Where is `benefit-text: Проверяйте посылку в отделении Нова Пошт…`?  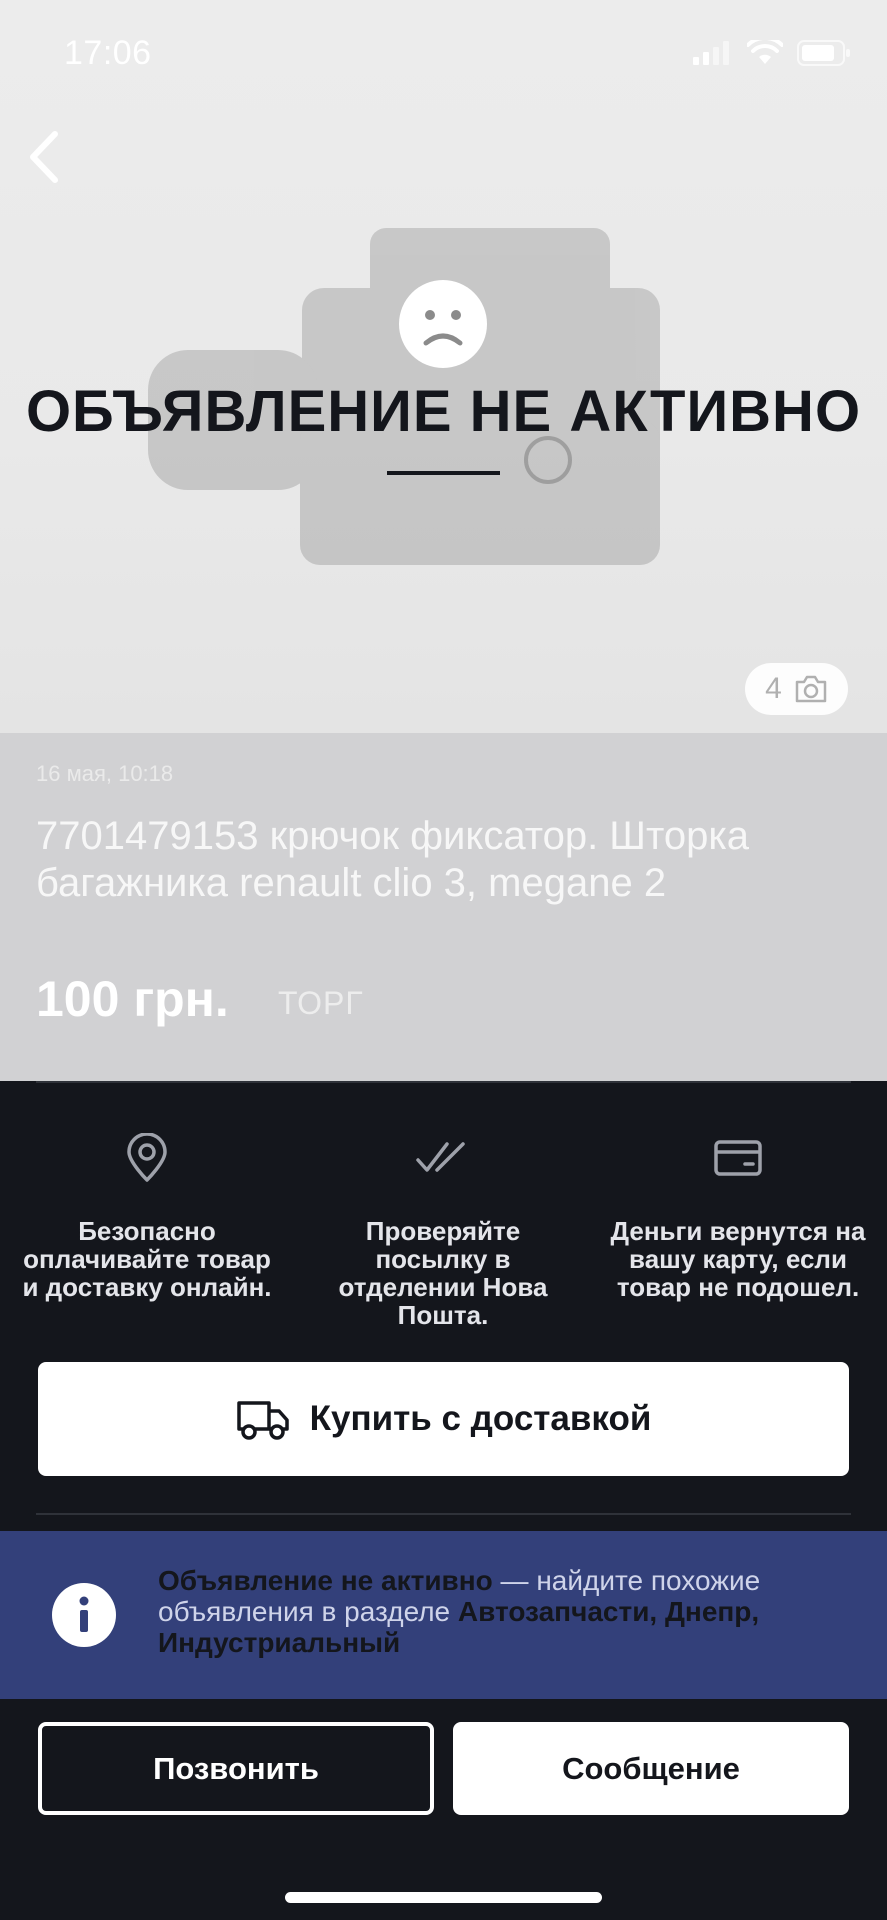 benefit-text: Проверяйте посылку в отделении Нова Пошт… is located at coordinates (443, 1273).